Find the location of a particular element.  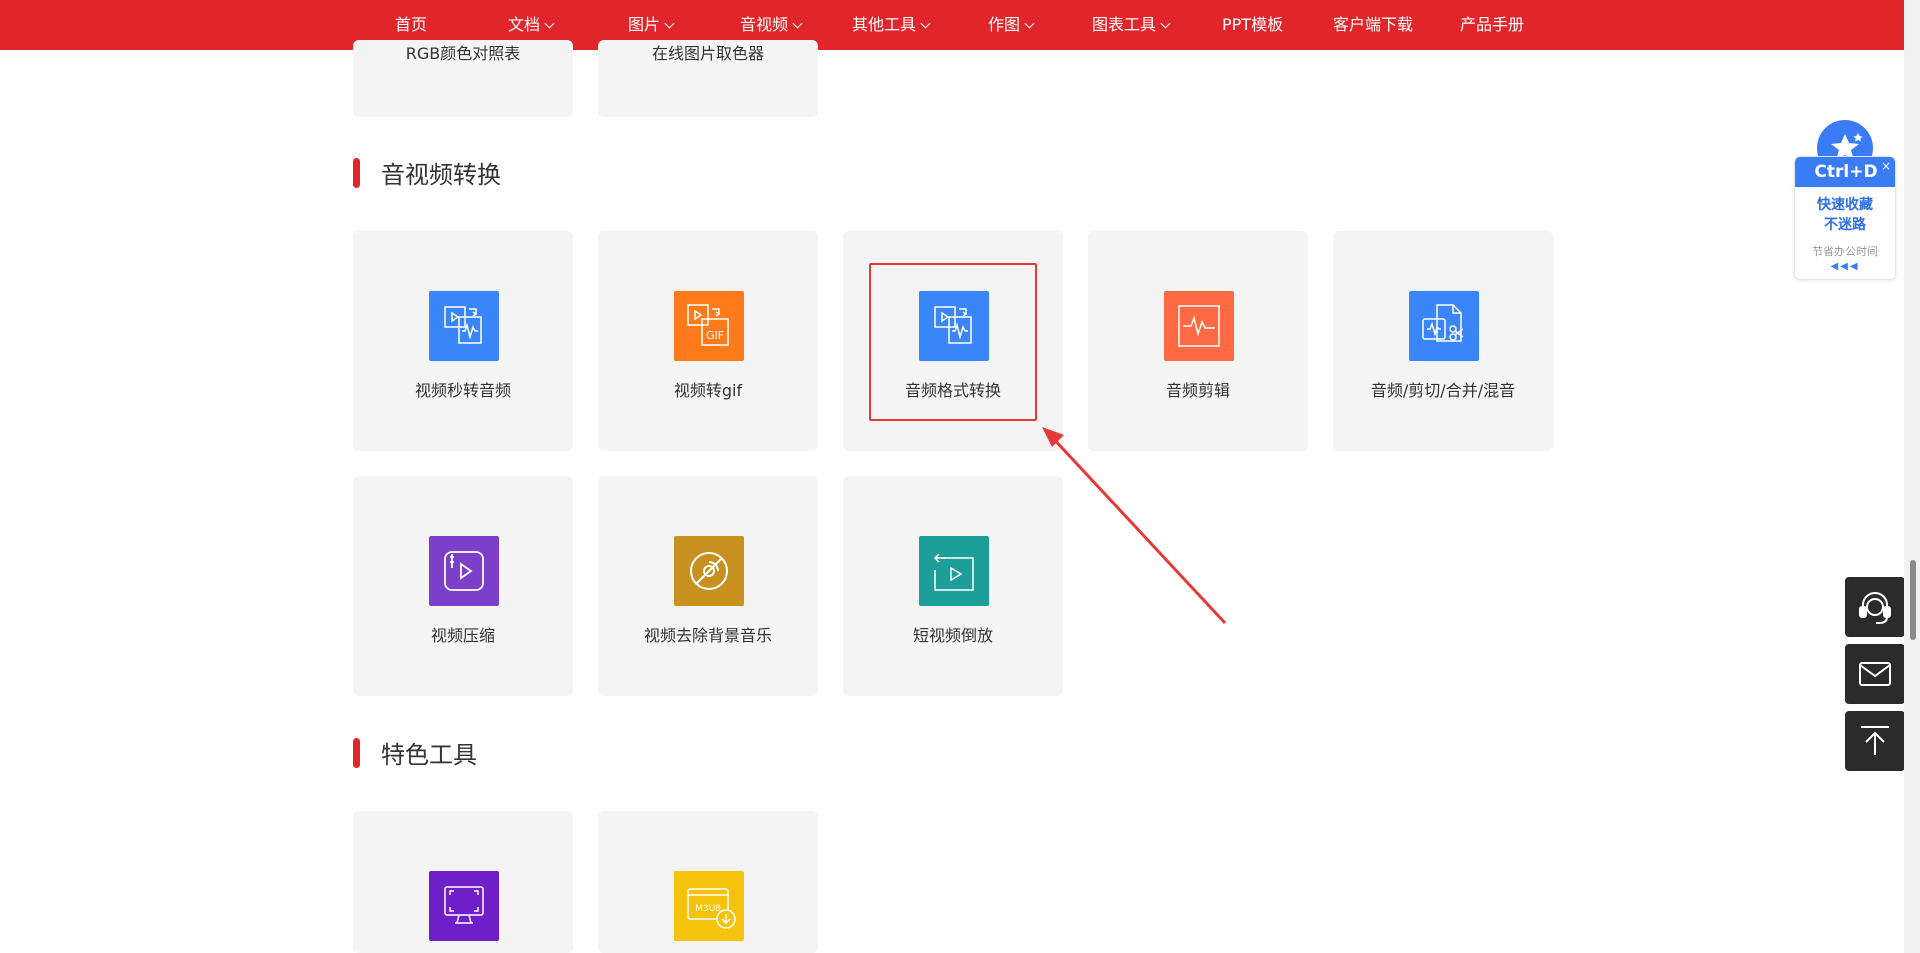

tool-card-label: 视频转gif is located at coordinates (708, 390).